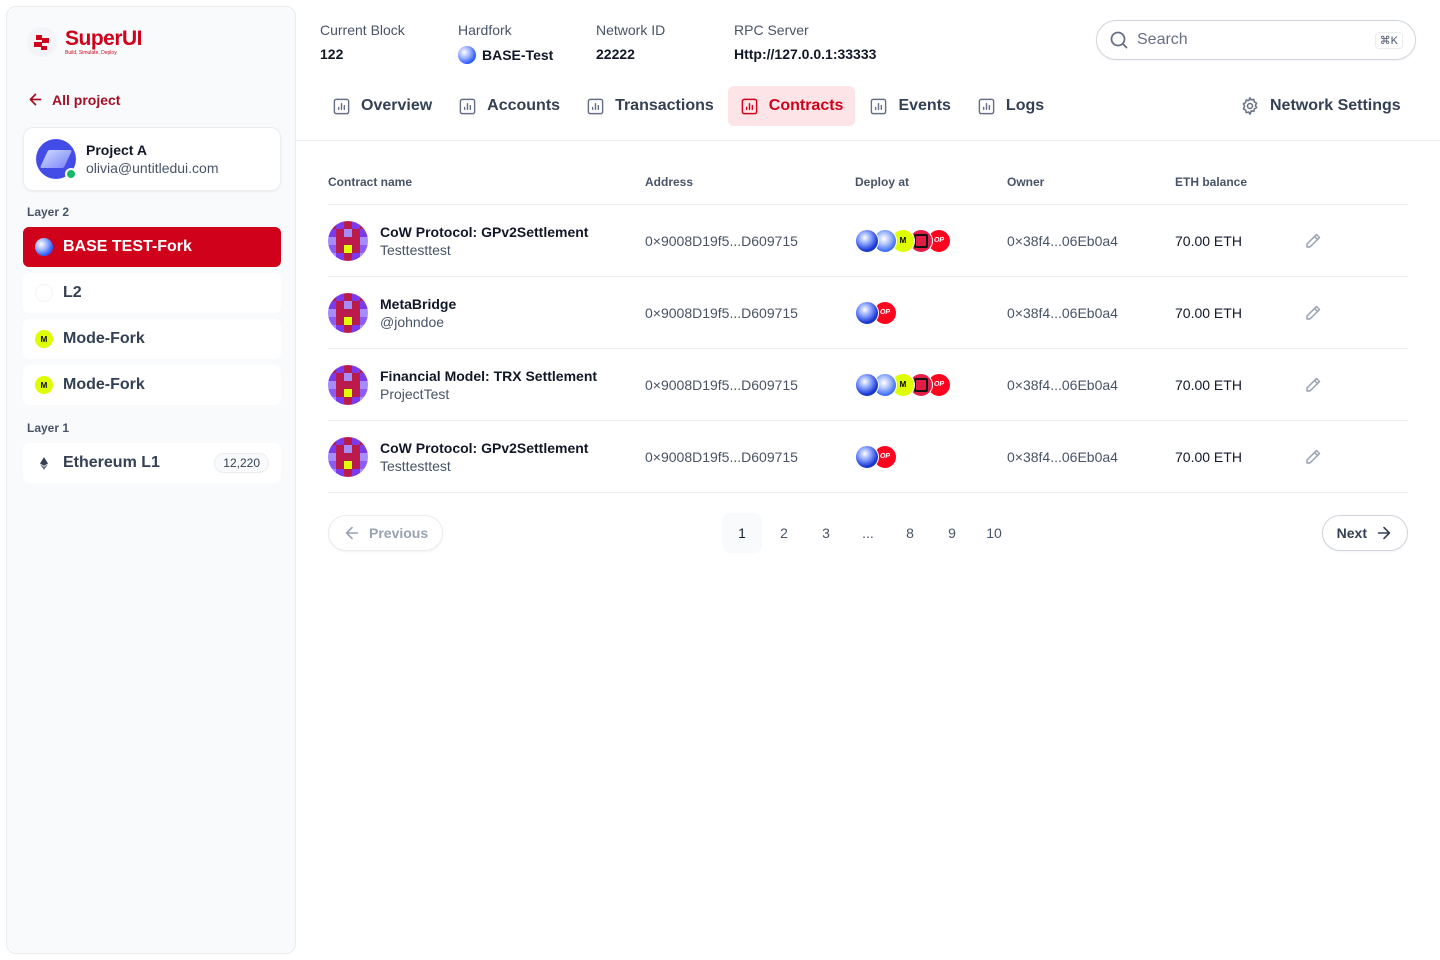 This screenshot has width=1440, height=960. I want to click on column-header-owner: Owner, so click(1026, 182).